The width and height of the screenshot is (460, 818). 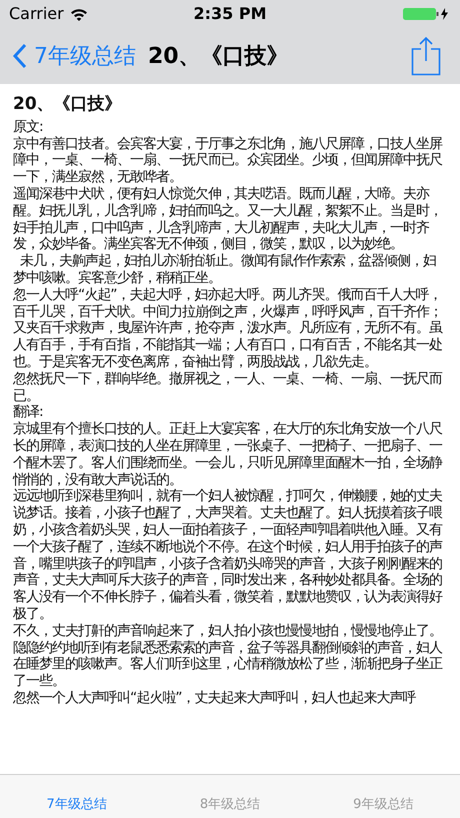 What do you see at coordinates (230, 14) in the screenshot?
I see `clock-time: 2:35 PM` at bounding box center [230, 14].